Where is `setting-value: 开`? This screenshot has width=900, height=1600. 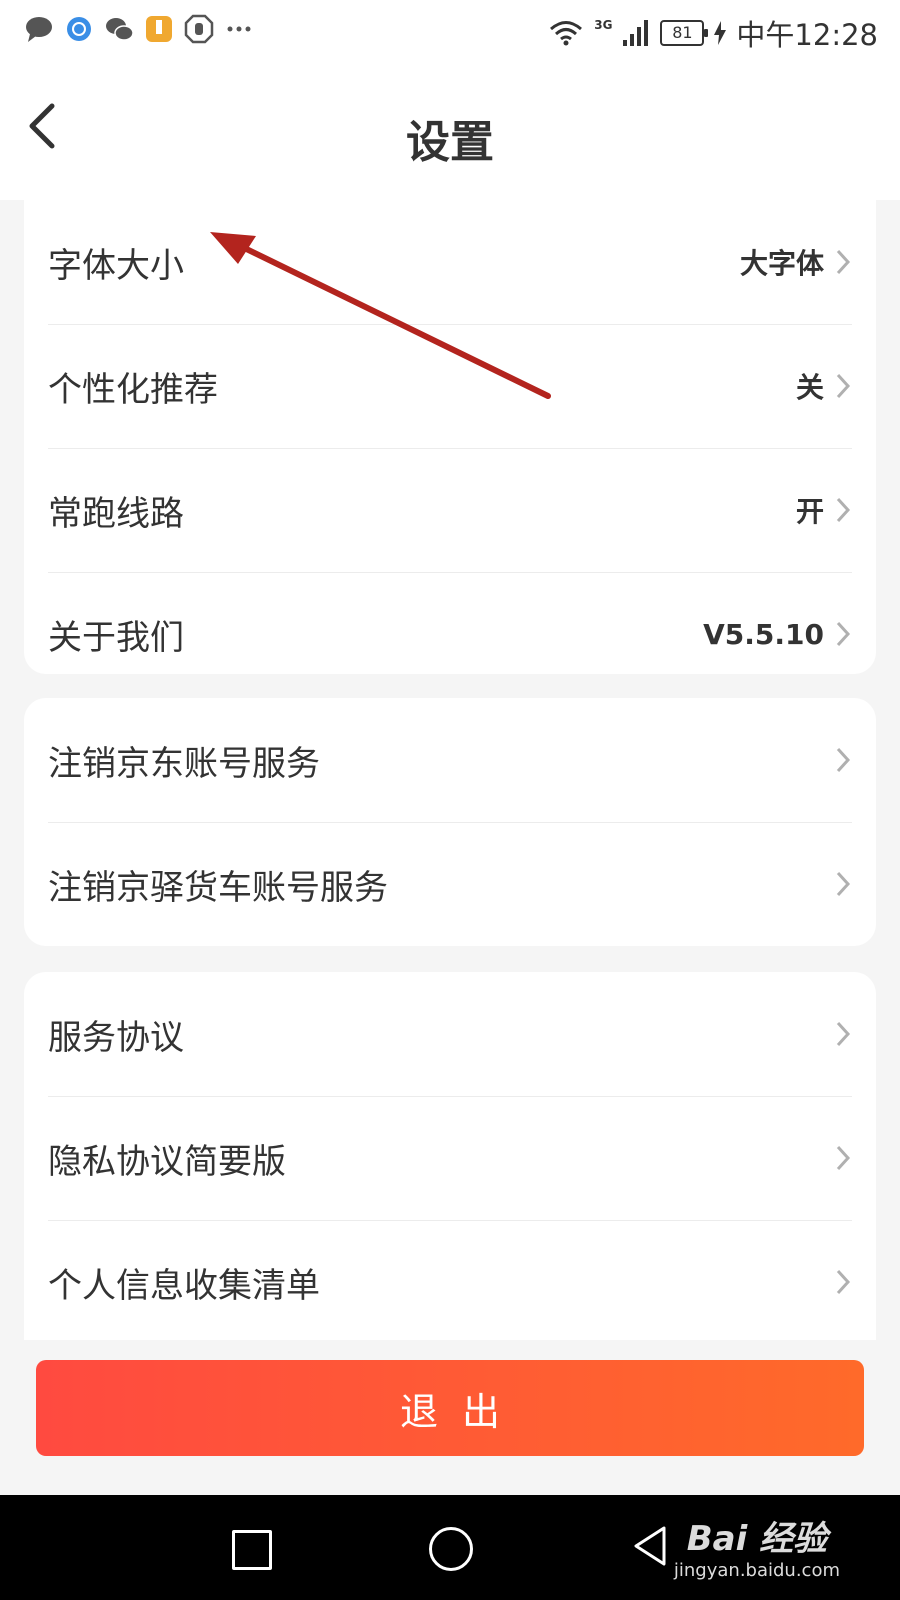
setting-value: 开 is located at coordinates (809, 511).